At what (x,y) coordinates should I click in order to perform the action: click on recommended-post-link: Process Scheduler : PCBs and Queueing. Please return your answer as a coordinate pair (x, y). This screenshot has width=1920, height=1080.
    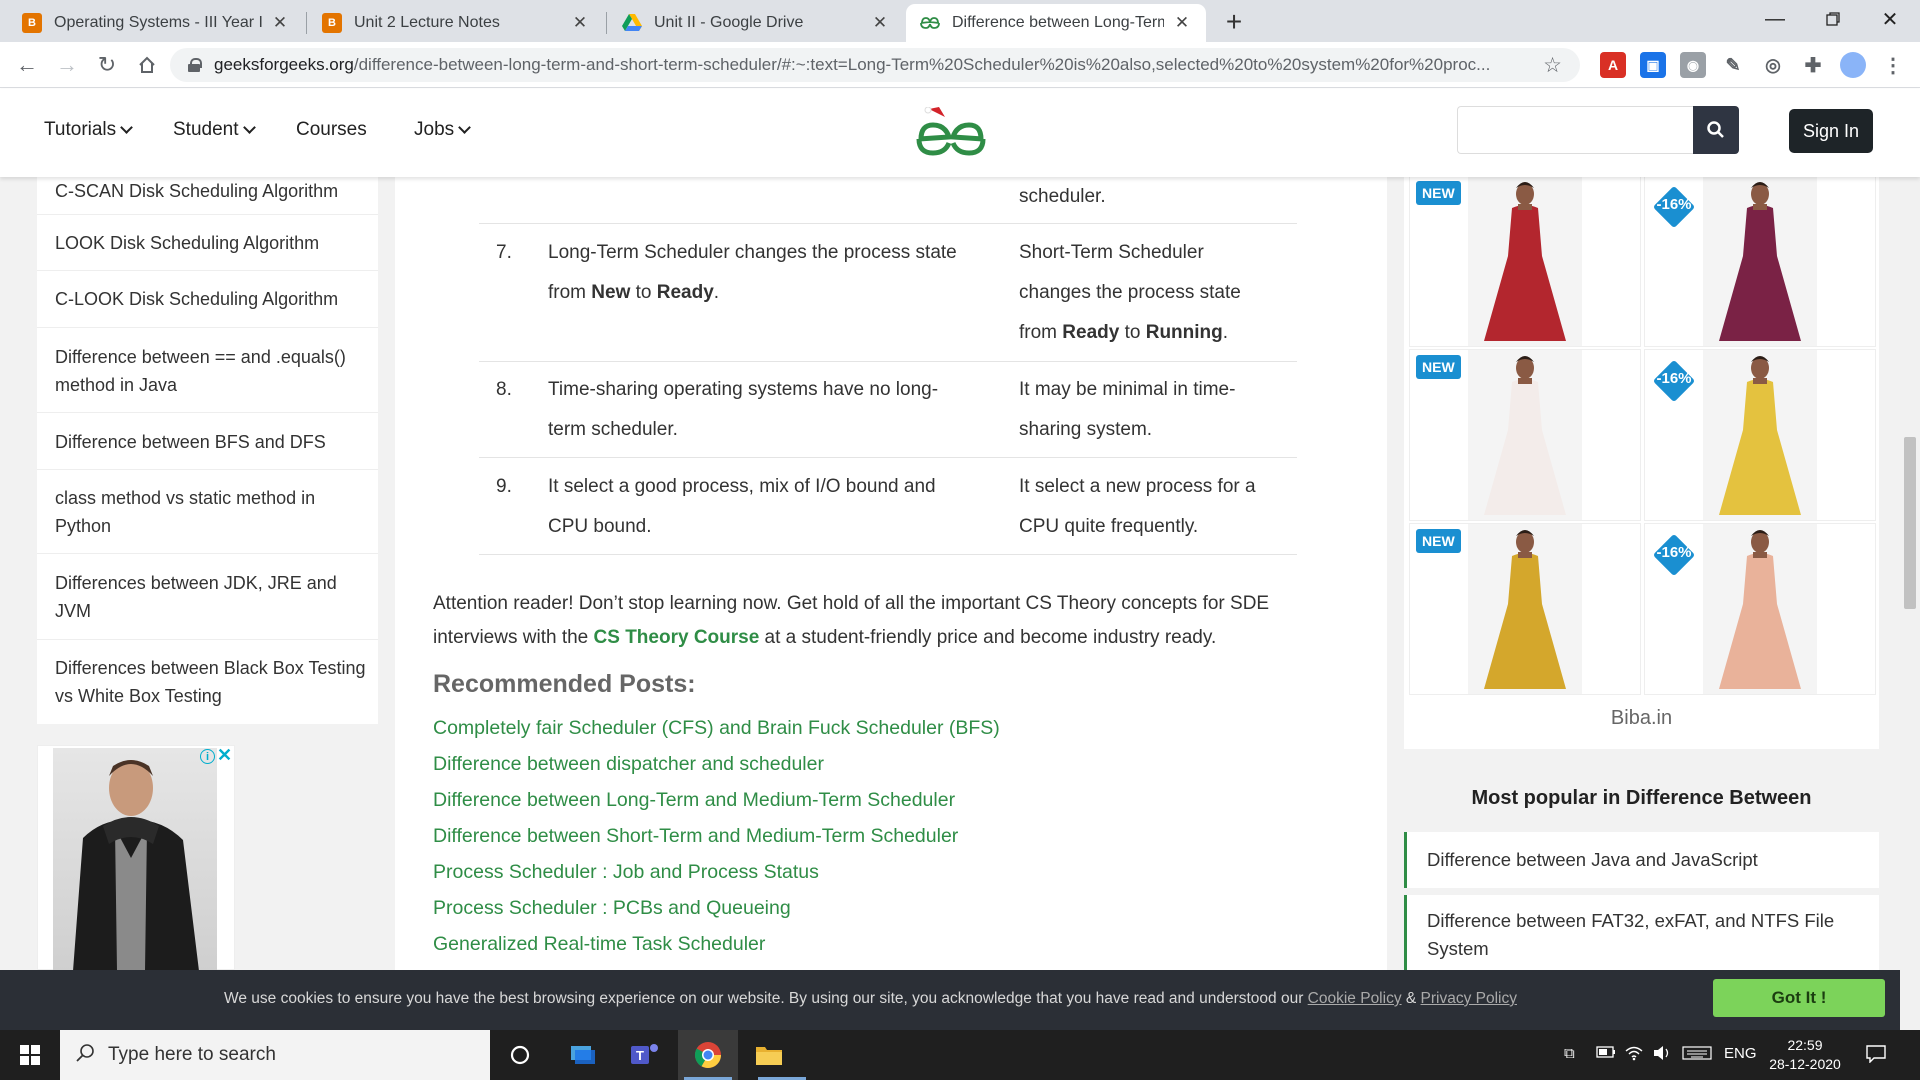
    Looking at the image, I should click on (612, 908).